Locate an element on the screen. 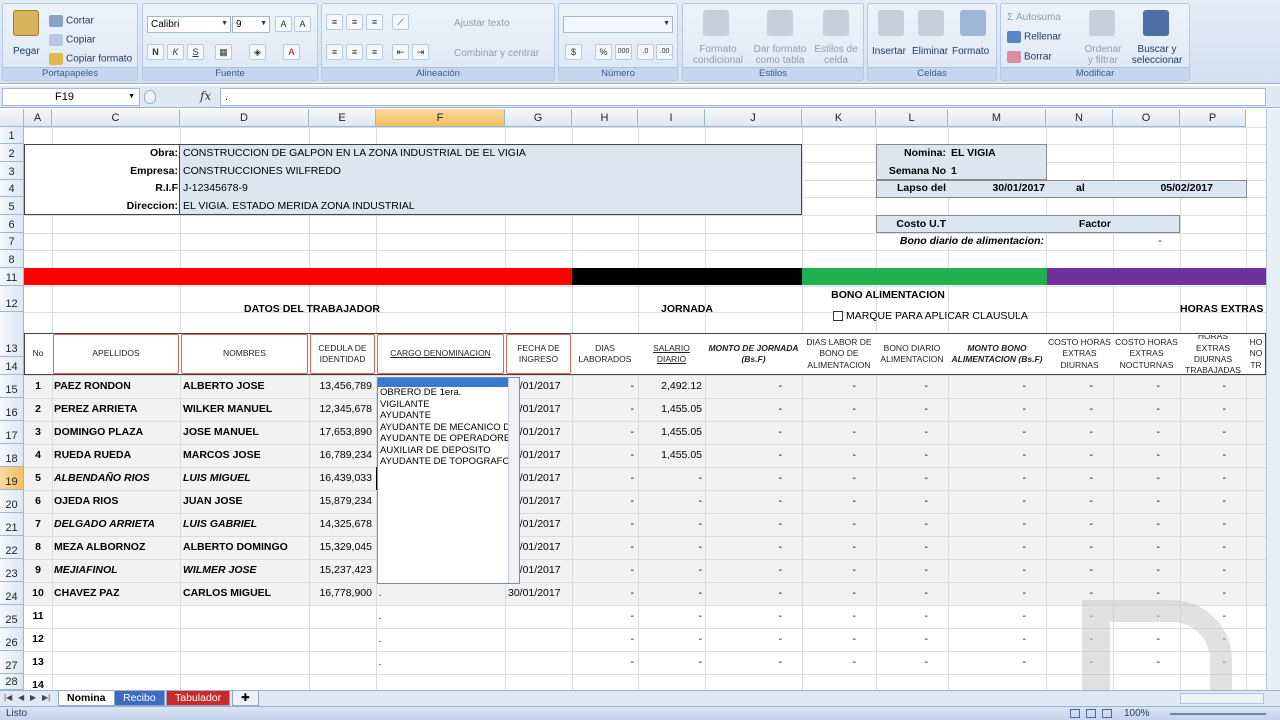 The height and width of the screenshot is (720, 1280). dropdown-option: VIGILANTE is located at coordinates (448, 405).